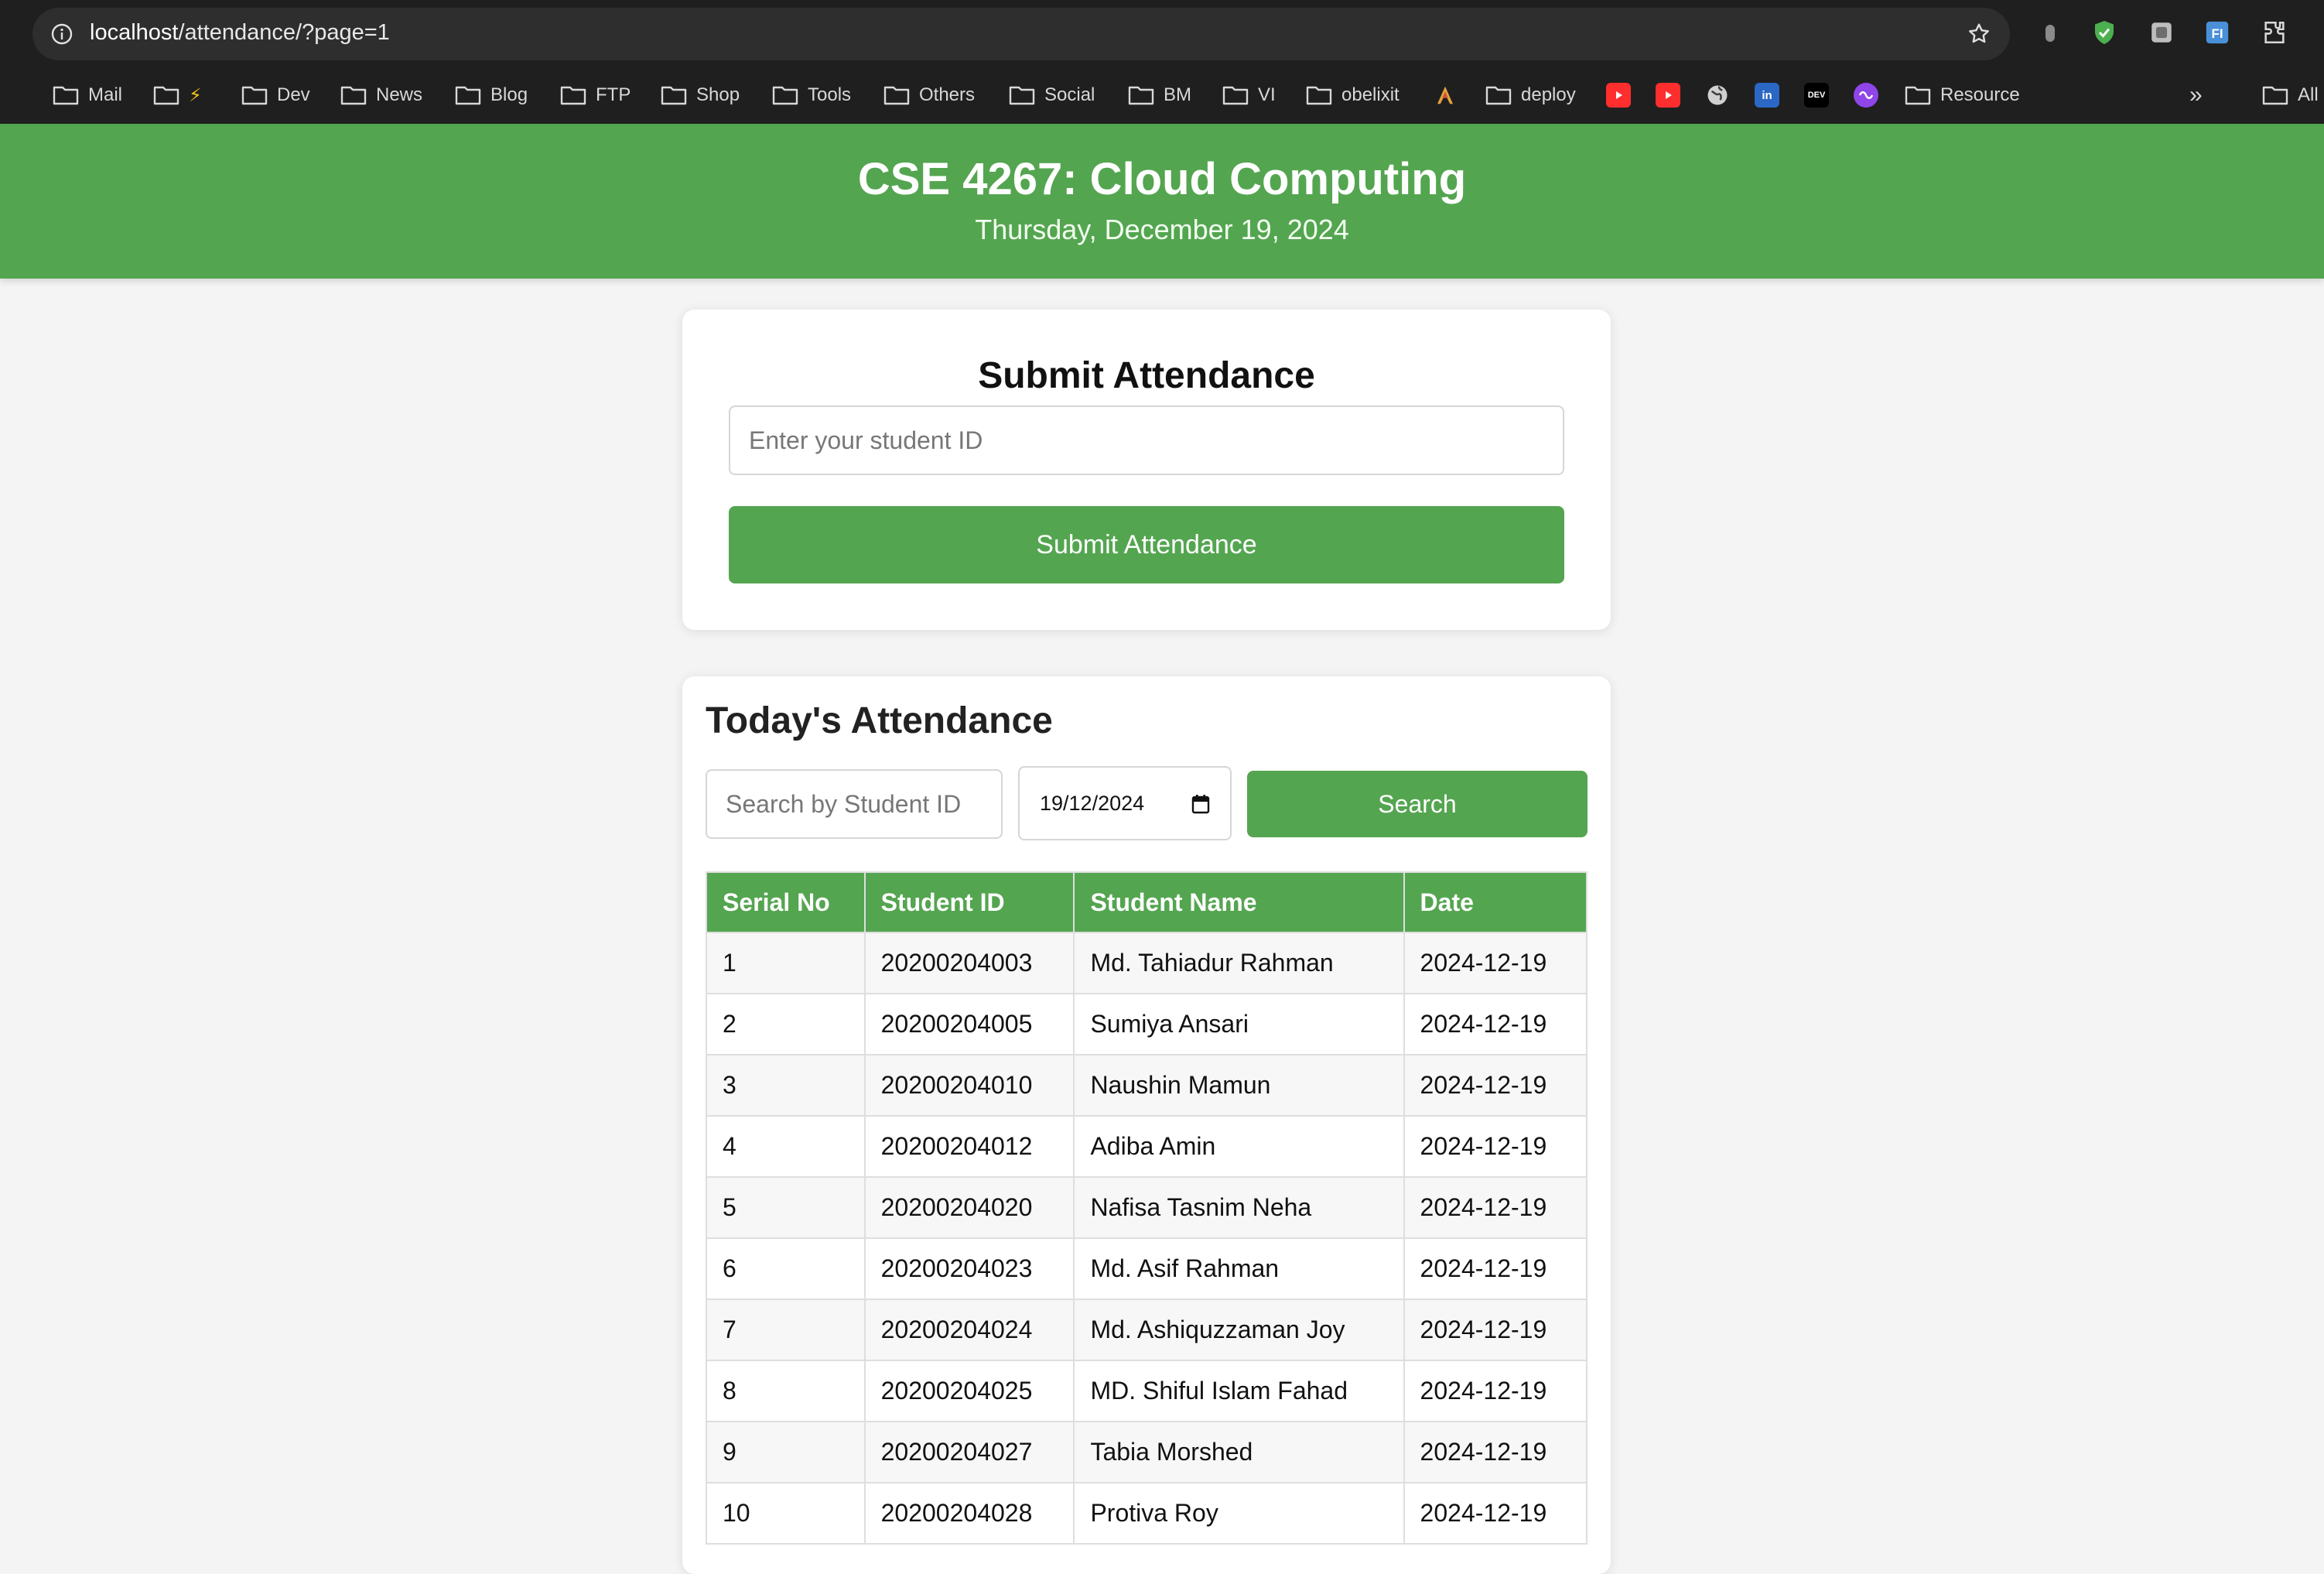  Describe the element at coordinates (1353, 95) in the screenshot. I see `bookmark-obelixit: obelixit` at that location.